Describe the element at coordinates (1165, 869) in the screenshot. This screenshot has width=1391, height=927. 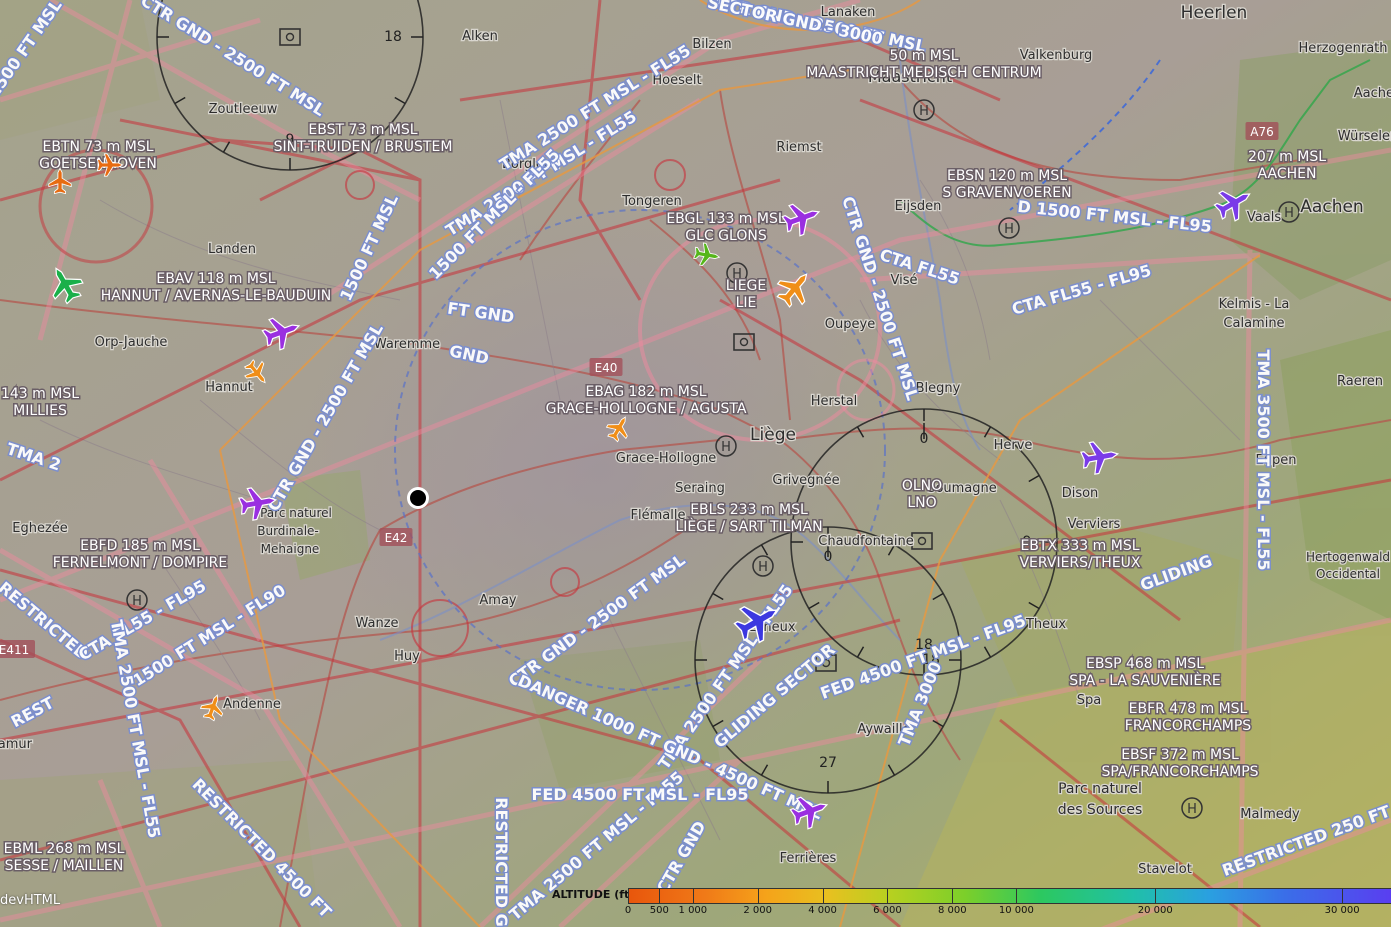
I see `town-label: Stavelot` at that location.